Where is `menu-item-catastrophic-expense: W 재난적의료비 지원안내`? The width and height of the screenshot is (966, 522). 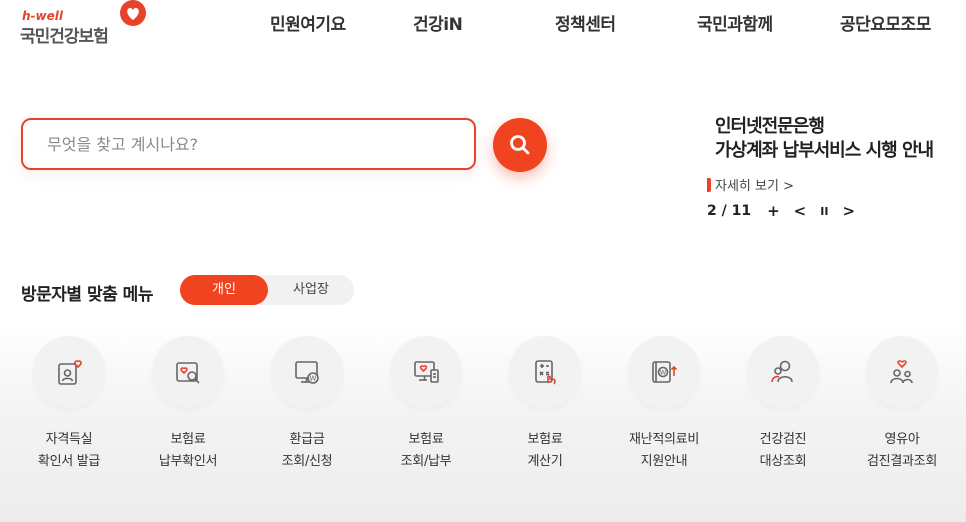 menu-item-catastrophic-expense: W 재난적의료비 지원안내 is located at coordinates (663, 411).